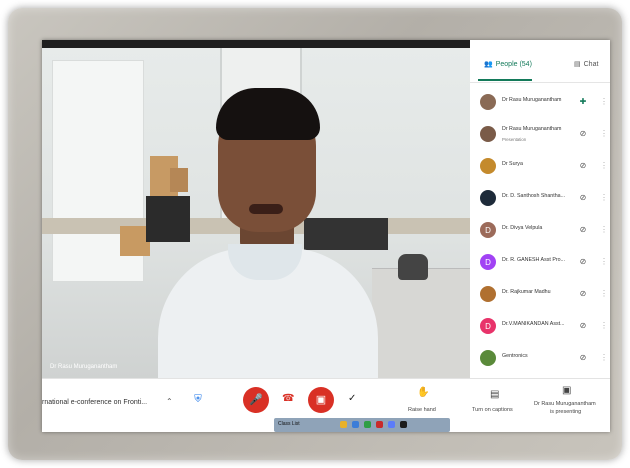 The image size is (630, 468). I want to click on camera-toggle-button: ▣, so click(321, 400).